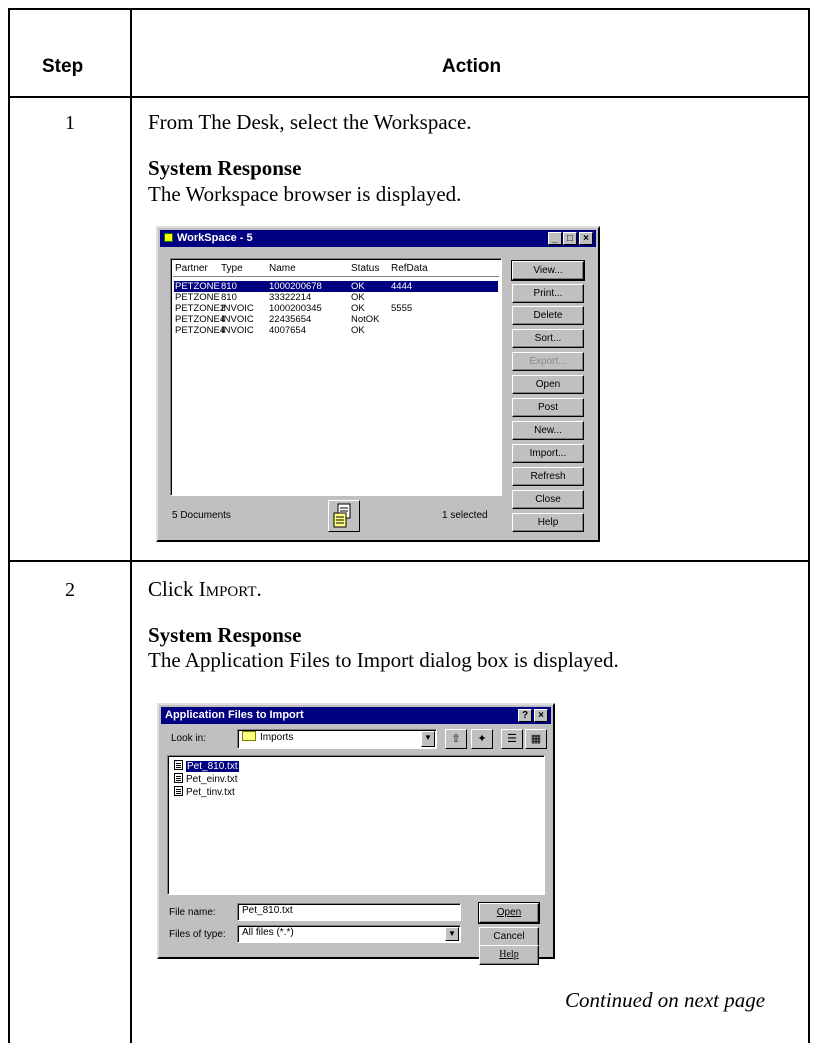  I want to click on close-button: Close, so click(548, 499).